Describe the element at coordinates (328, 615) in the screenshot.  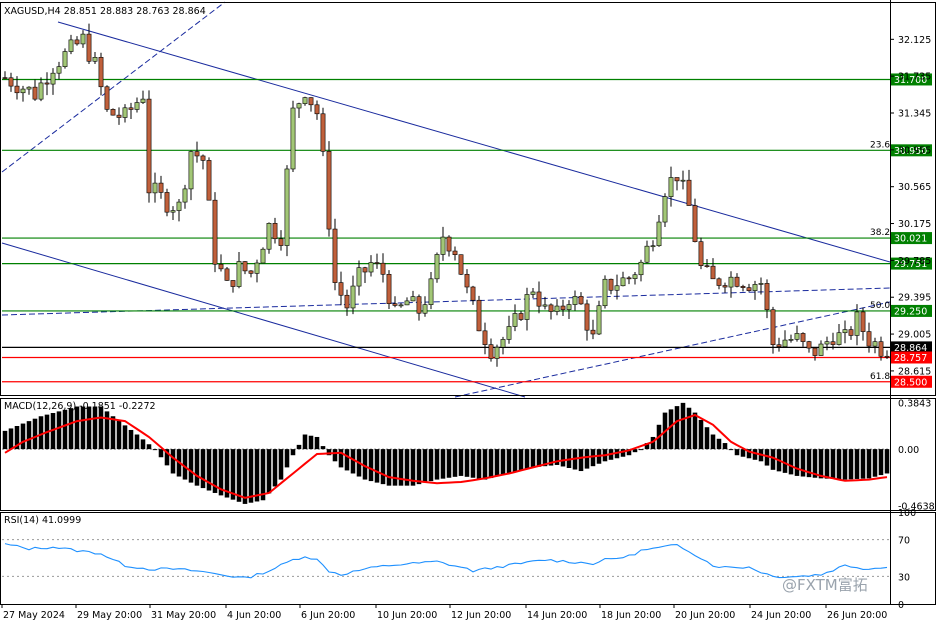
I see `time-tick-label: 6 Jun 20:00` at that location.